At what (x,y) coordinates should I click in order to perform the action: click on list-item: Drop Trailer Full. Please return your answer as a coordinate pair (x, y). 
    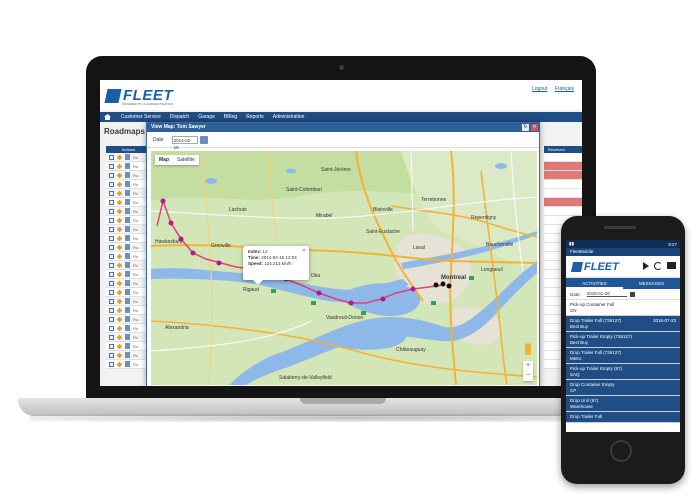
    Looking at the image, I should click on (623, 417).